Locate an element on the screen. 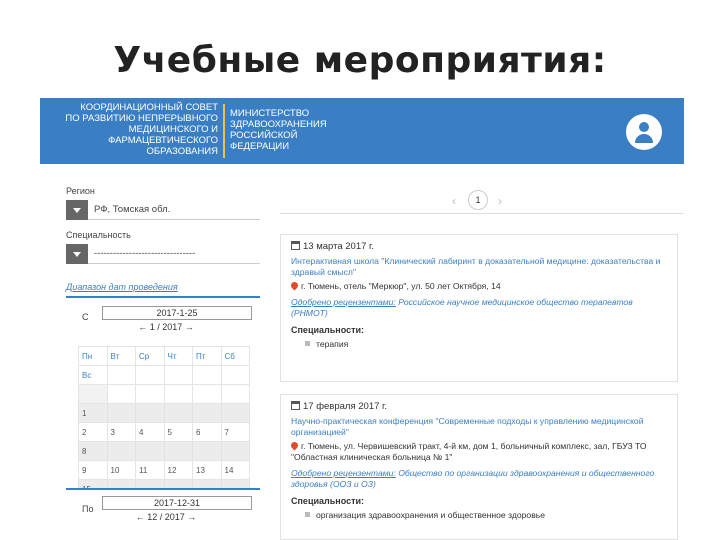 This screenshot has width=720, height=540. calendar-day: 5 is located at coordinates (178, 432).